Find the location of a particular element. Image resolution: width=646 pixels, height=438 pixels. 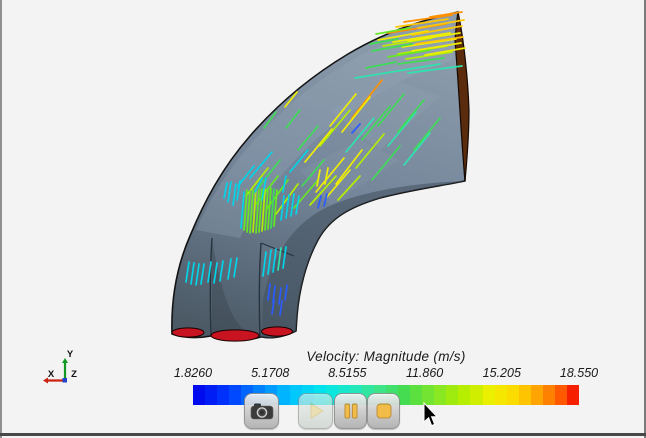

tick-label: 11.860 is located at coordinates (424, 373).